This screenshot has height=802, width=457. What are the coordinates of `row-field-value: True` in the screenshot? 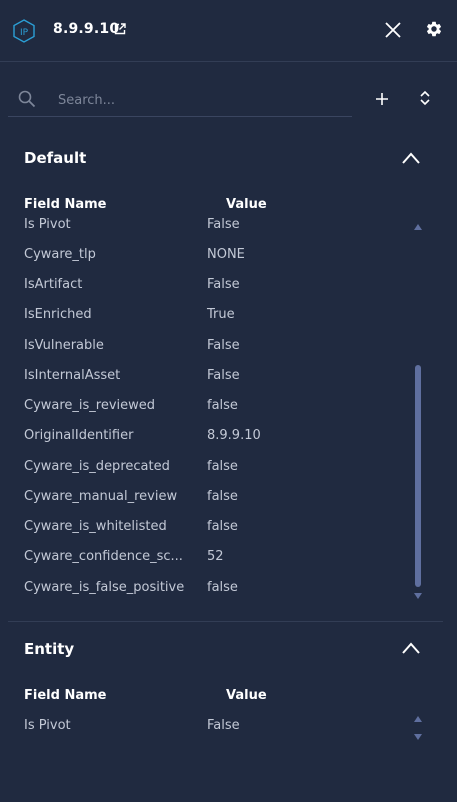 It's located at (221, 314).